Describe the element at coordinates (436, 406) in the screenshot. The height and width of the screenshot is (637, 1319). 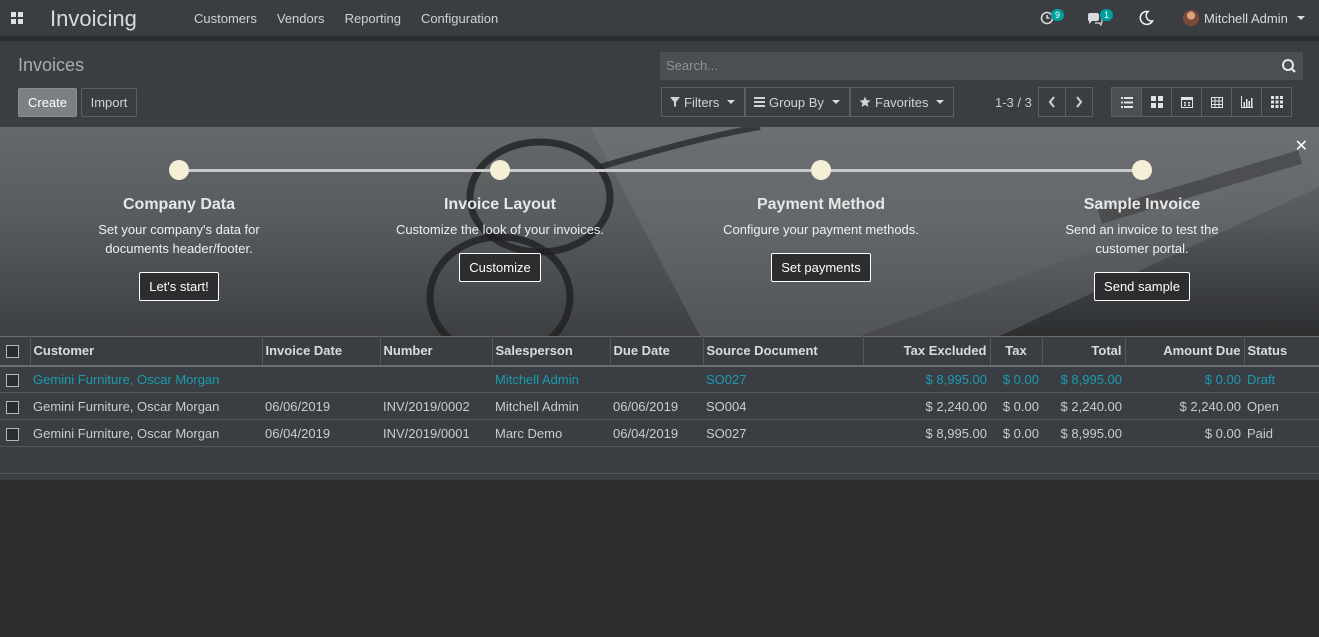
I see `cell-number: INV/2019/0002` at that location.